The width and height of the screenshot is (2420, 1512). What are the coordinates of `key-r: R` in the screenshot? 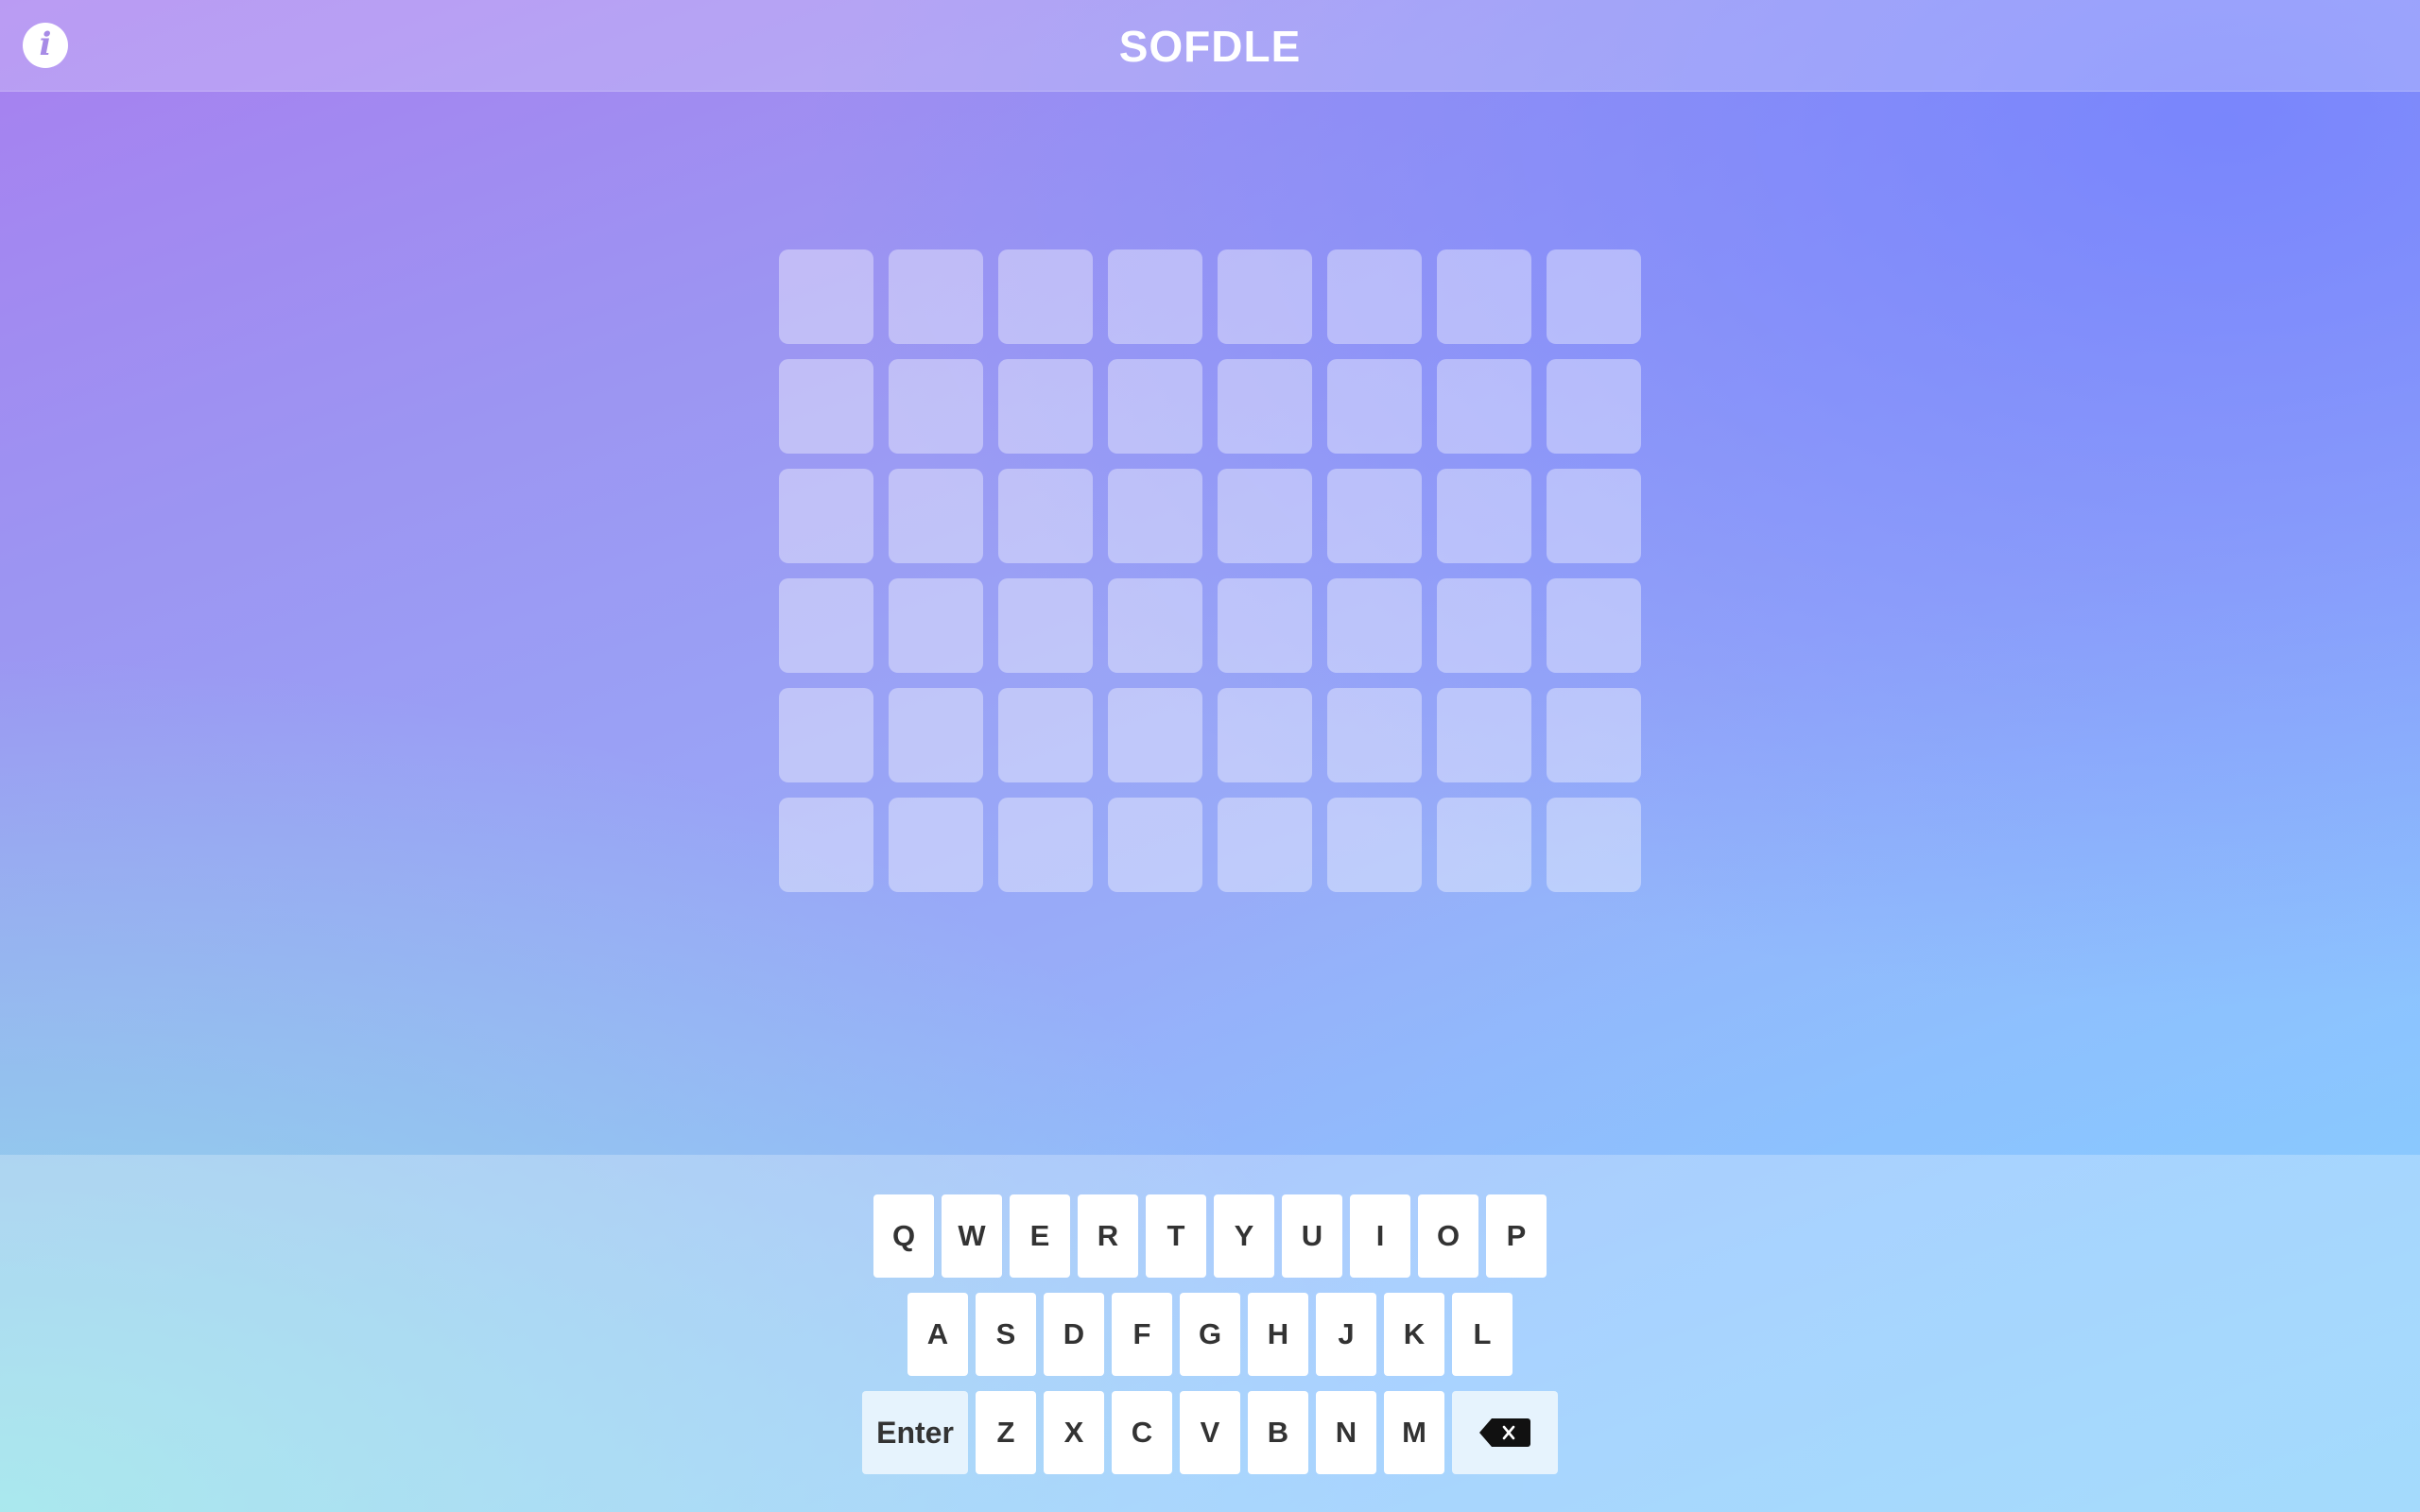 It's located at (1108, 1236).